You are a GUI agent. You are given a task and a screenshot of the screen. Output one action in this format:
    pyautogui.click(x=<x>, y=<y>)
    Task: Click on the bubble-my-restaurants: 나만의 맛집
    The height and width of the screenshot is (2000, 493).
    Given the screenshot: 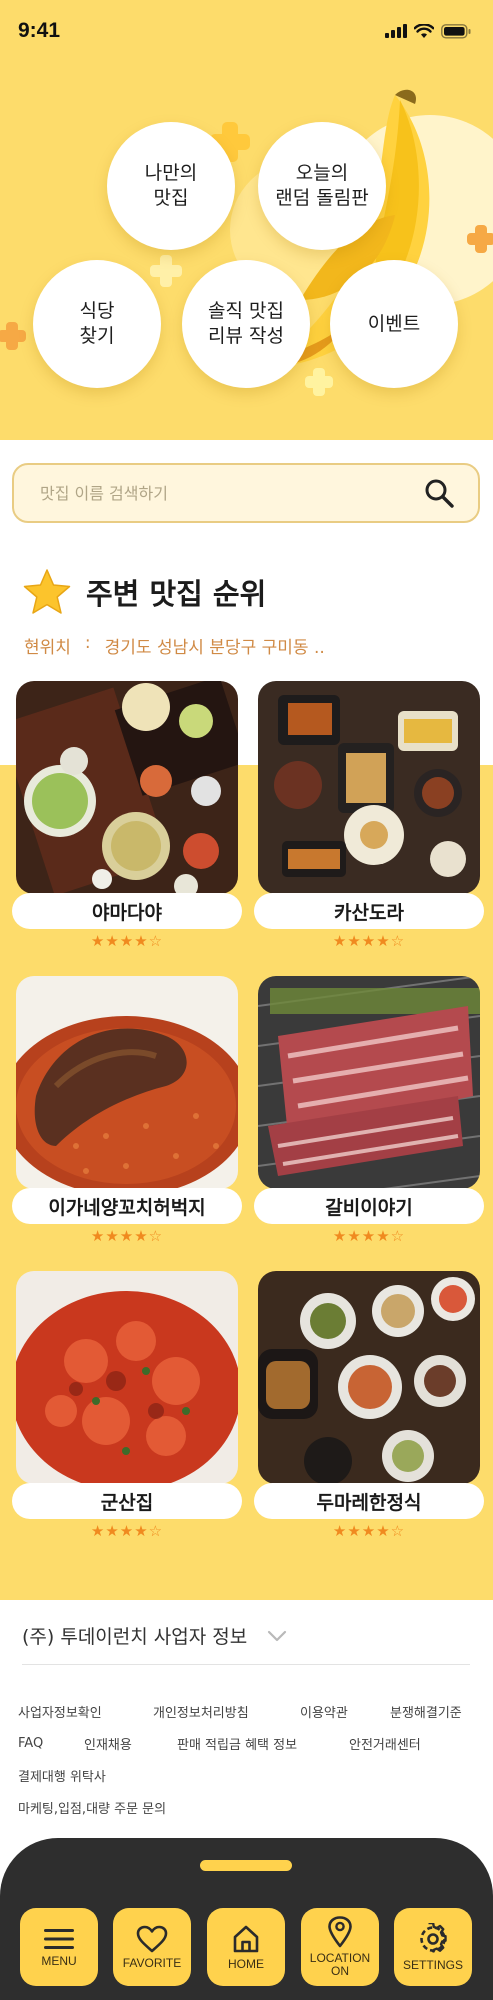 What is the action you would take?
    pyautogui.click(x=171, y=186)
    